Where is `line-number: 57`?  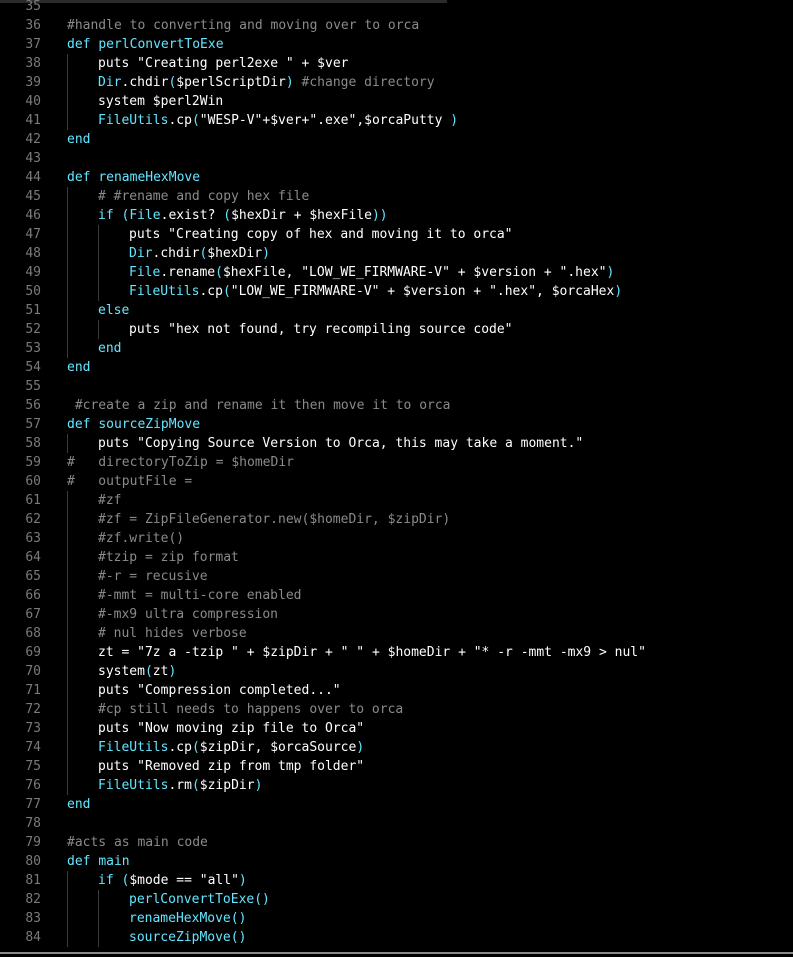
line-number: 57 is located at coordinates (33, 424).